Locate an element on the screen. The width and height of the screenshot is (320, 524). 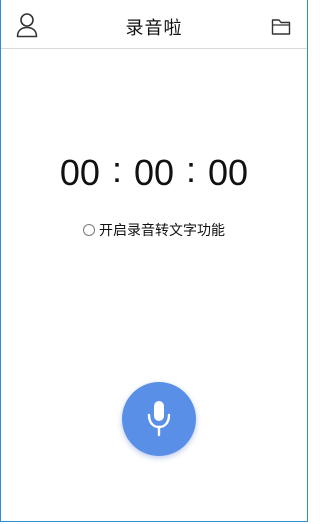
timer-minutes: 00 is located at coordinates (154, 172).